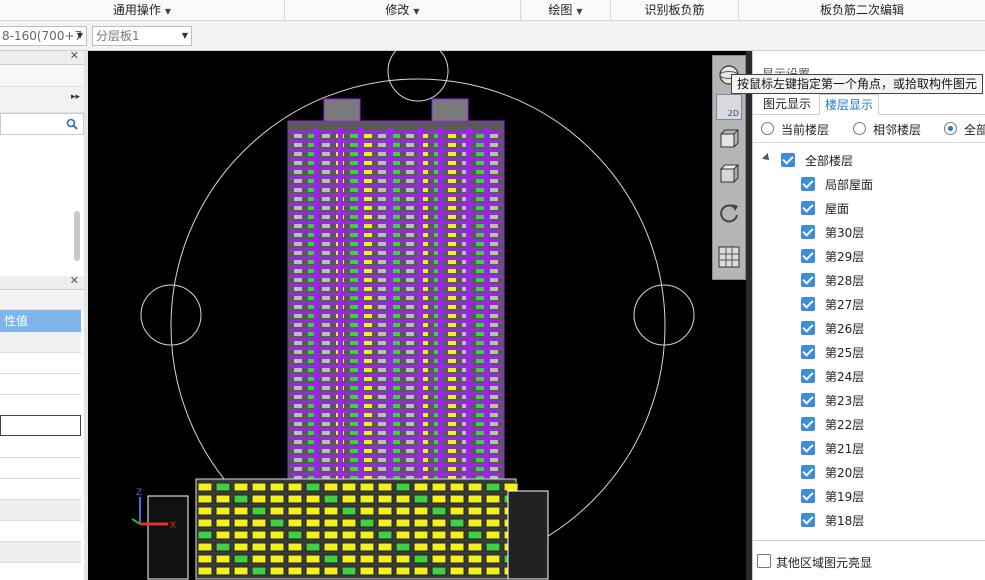  Describe the element at coordinates (40, 425) in the screenshot. I see `property-row-selected` at that location.